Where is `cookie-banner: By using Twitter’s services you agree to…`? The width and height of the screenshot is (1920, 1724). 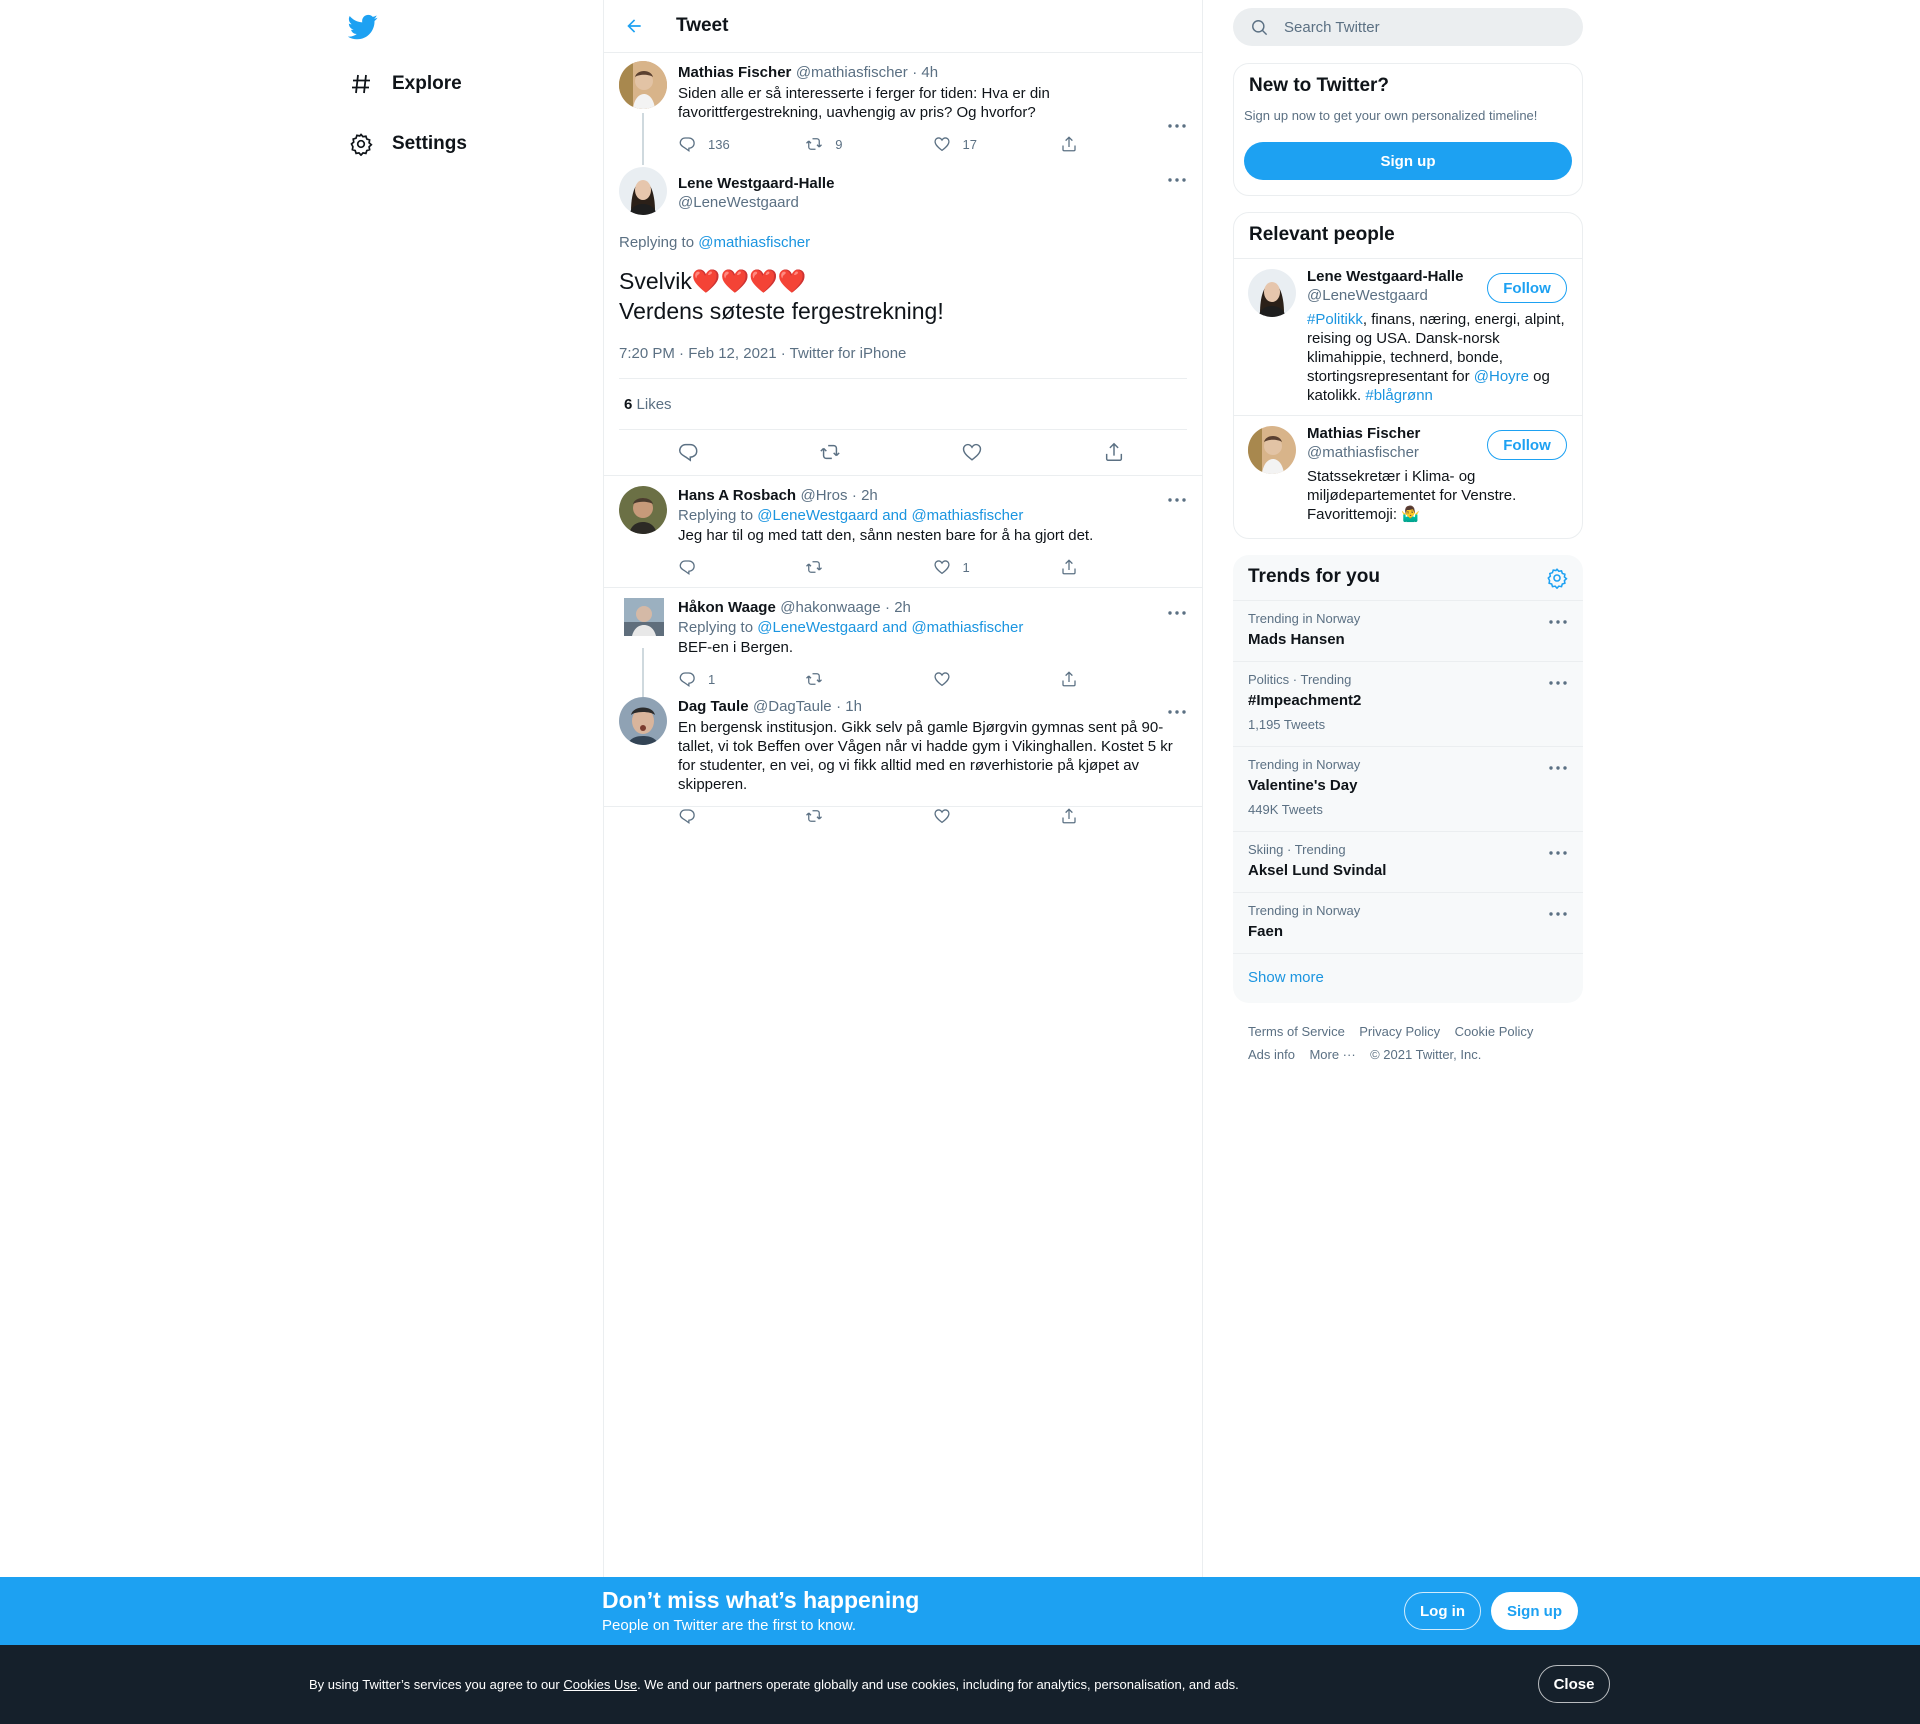 cookie-banner: By using Twitter’s services you agree to… is located at coordinates (960, 1684).